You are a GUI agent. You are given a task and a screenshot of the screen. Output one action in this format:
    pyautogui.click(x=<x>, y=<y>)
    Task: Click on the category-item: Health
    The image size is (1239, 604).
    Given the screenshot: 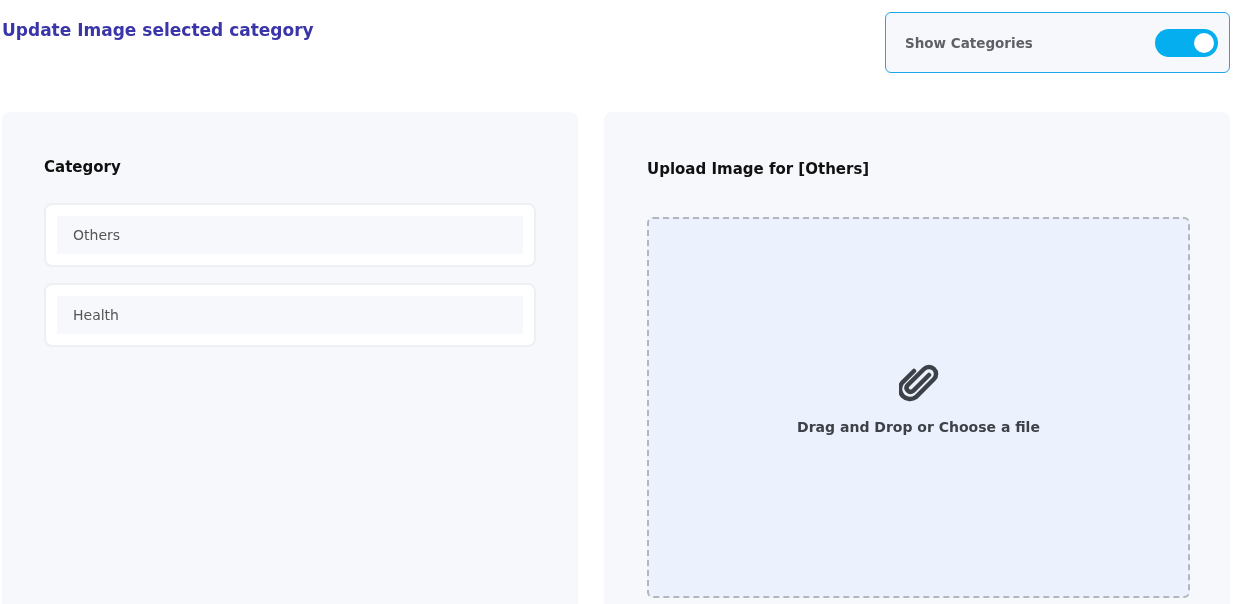 What is the action you would take?
    pyautogui.click(x=290, y=315)
    